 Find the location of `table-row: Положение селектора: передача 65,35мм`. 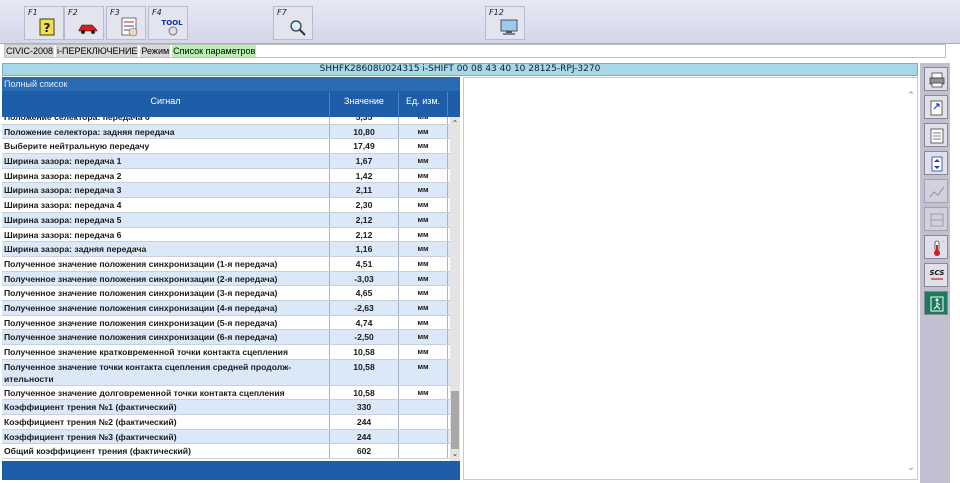

table-row: Положение селектора: передача 65,35мм is located at coordinates (226, 121).